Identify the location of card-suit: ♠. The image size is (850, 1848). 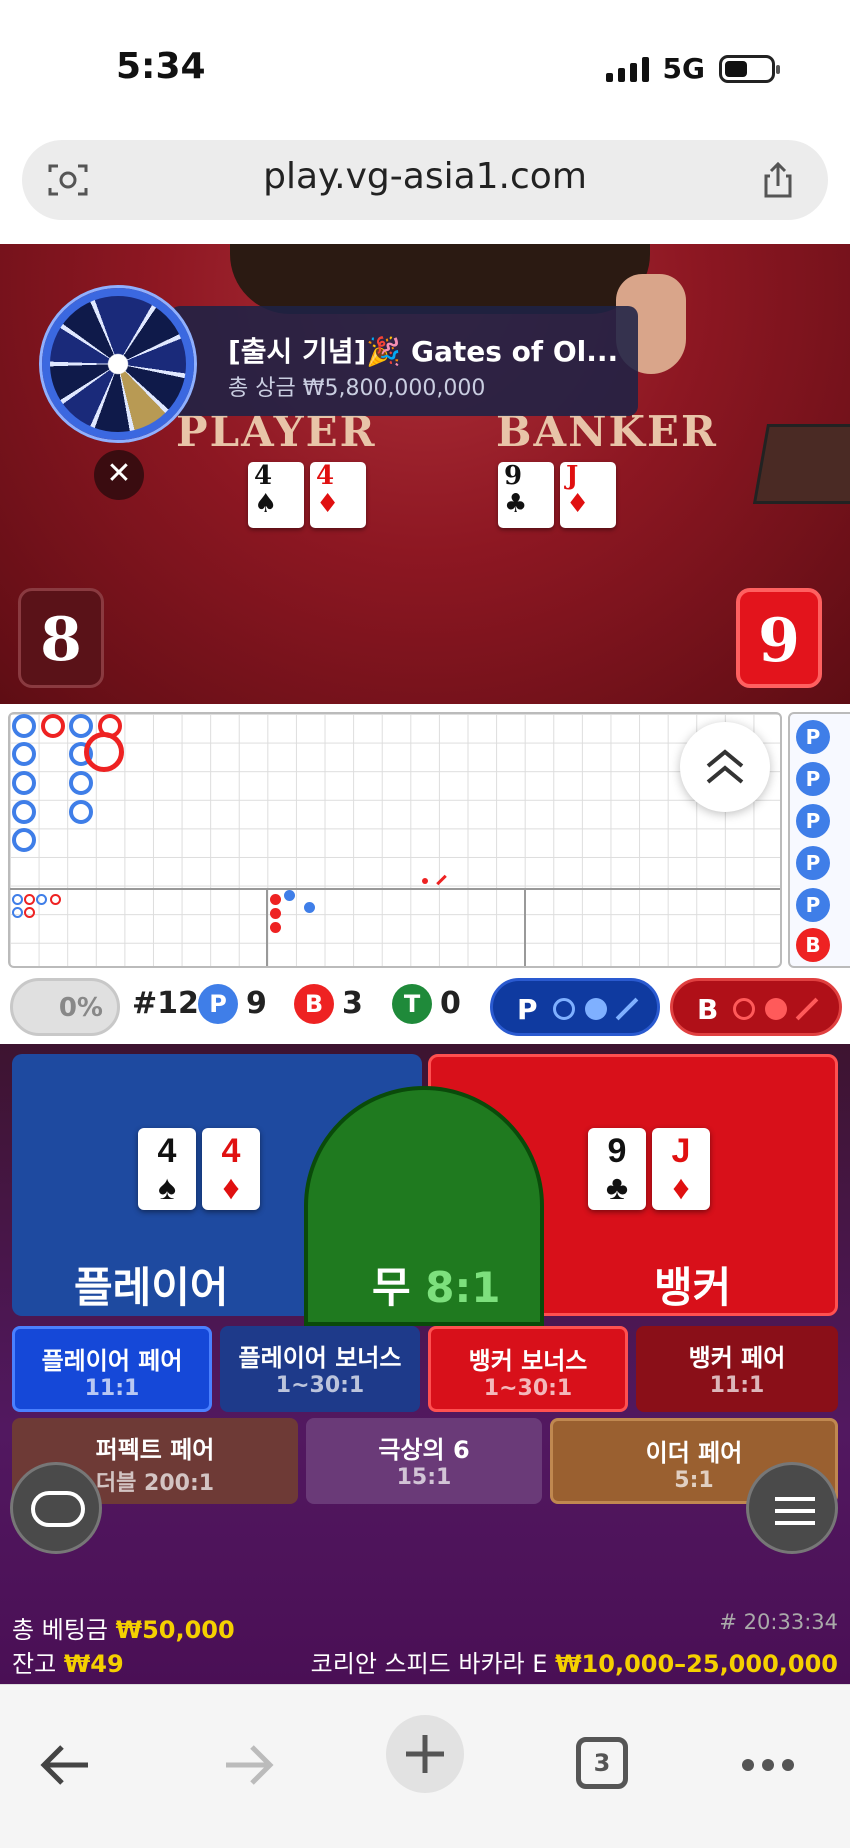
(266, 504).